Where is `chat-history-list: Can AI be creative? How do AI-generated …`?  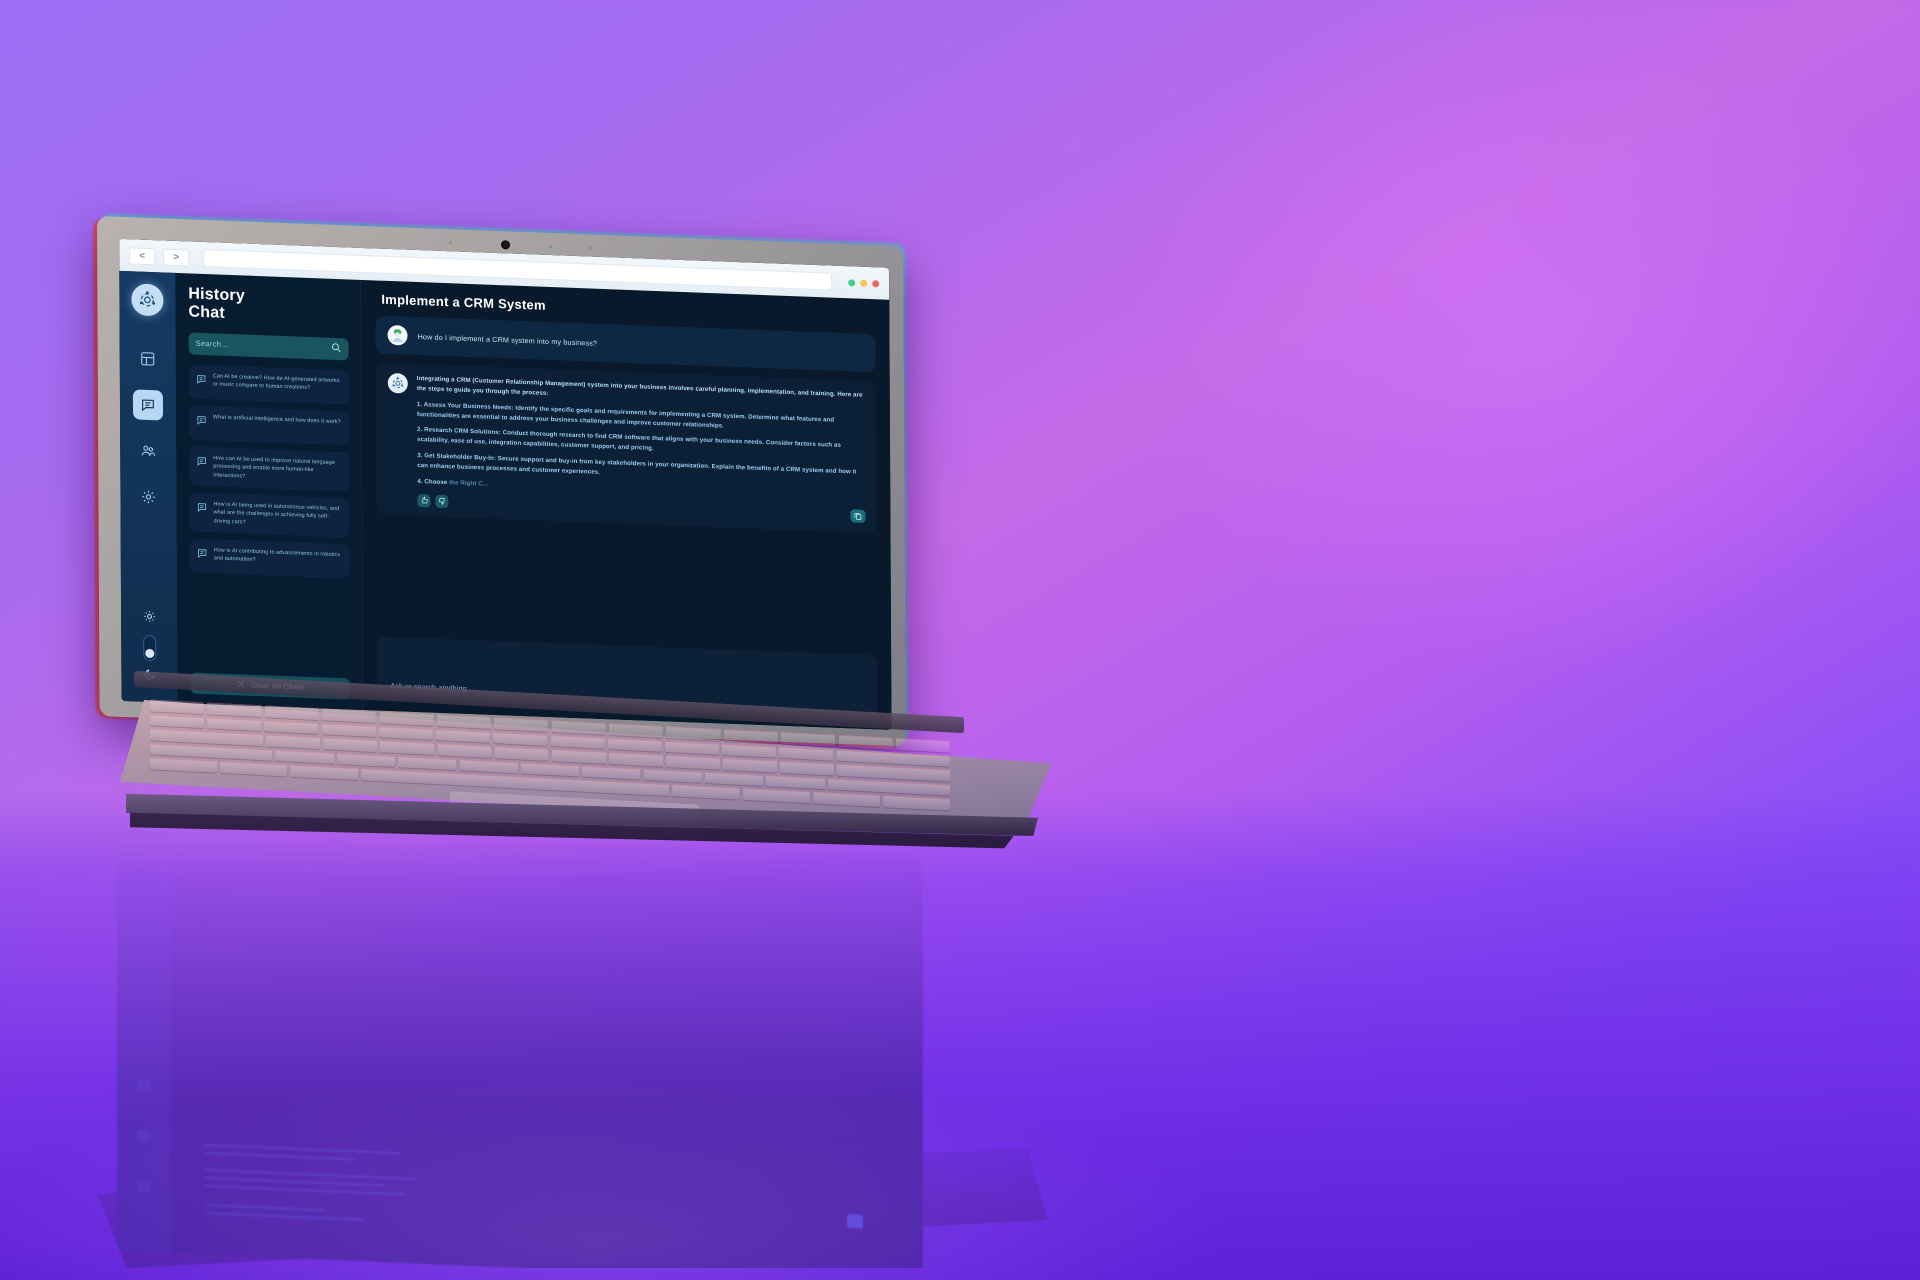
chat-history-list: Can AI be creative? How do AI-generated … is located at coordinates (269, 517).